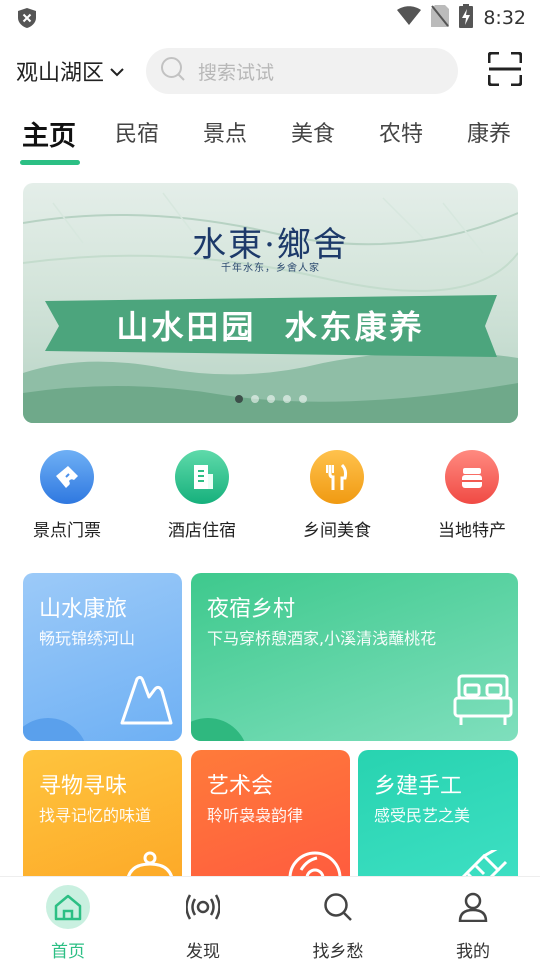 The image size is (540, 960). Describe the element at coordinates (337, 477) in the screenshot. I see `fork-knife-icon` at that location.